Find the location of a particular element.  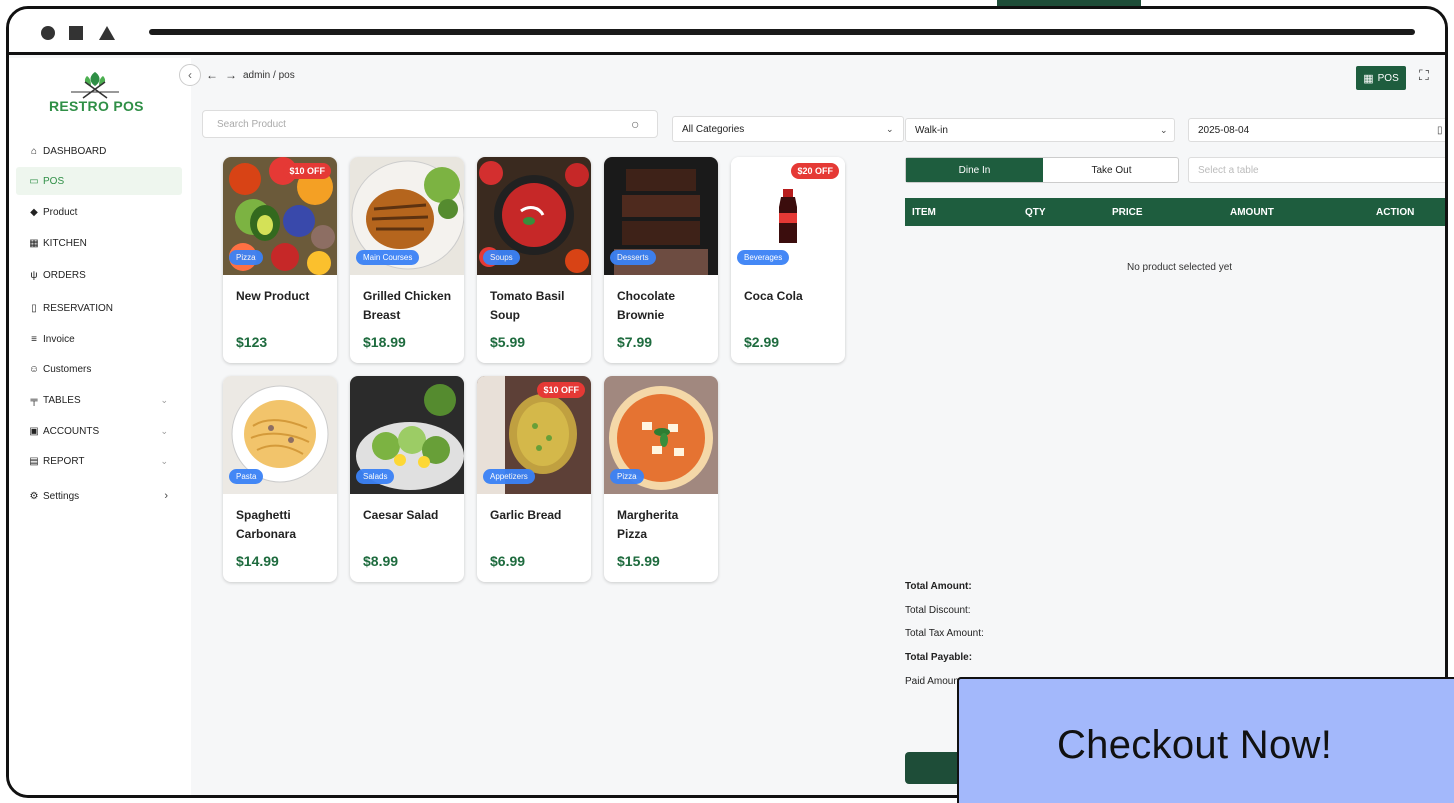

take-out-button: Take Out is located at coordinates (1111, 170).